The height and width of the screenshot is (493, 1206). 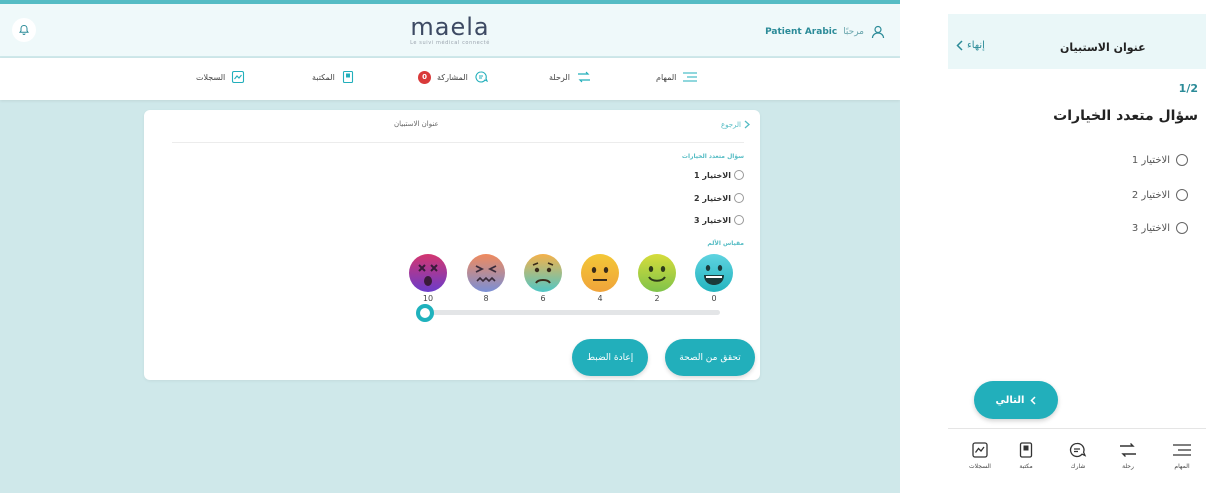 What do you see at coordinates (657, 273) in the screenshot?
I see `face-slight-pain-icon` at bounding box center [657, 273].